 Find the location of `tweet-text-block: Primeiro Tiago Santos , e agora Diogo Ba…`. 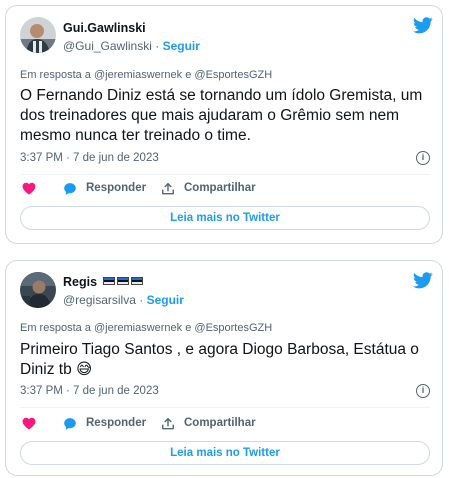

tweet-text-block: Primeiro Tiago Santos , e agora Diogo Ba… is located at coordinates (225, 360).